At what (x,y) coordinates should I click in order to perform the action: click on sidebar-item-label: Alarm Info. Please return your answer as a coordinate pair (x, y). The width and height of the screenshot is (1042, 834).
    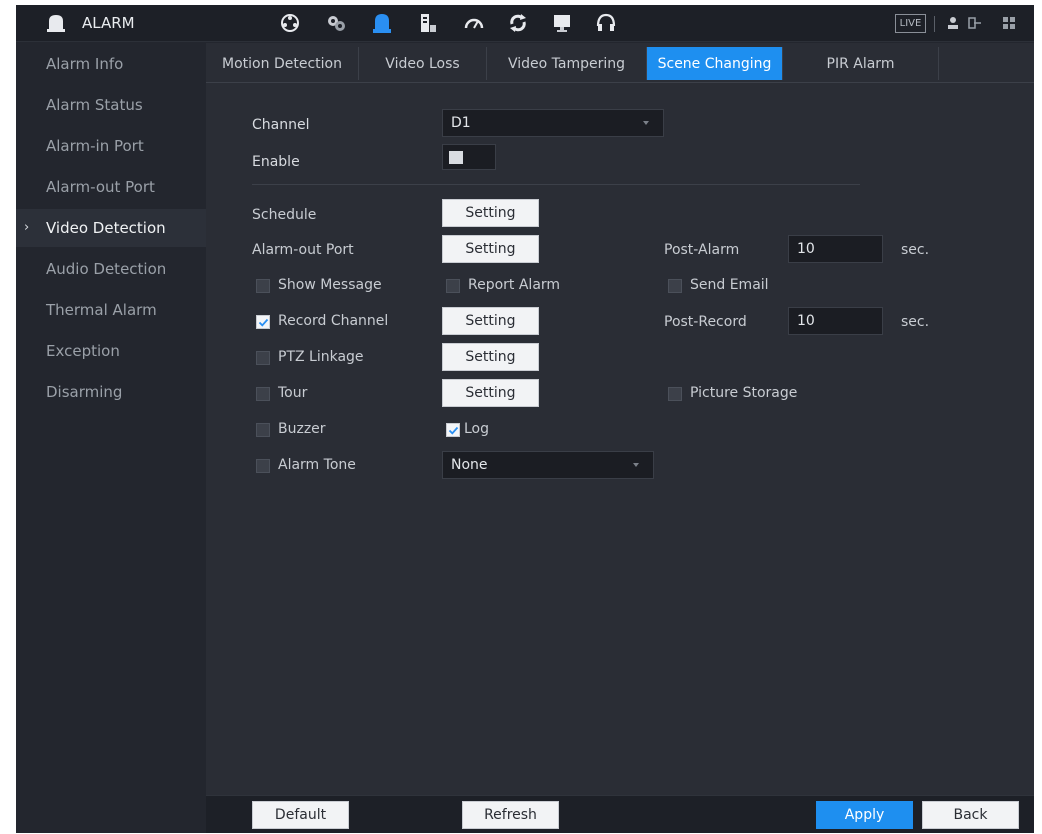
    Looking at the image, I should click on (85, 64).